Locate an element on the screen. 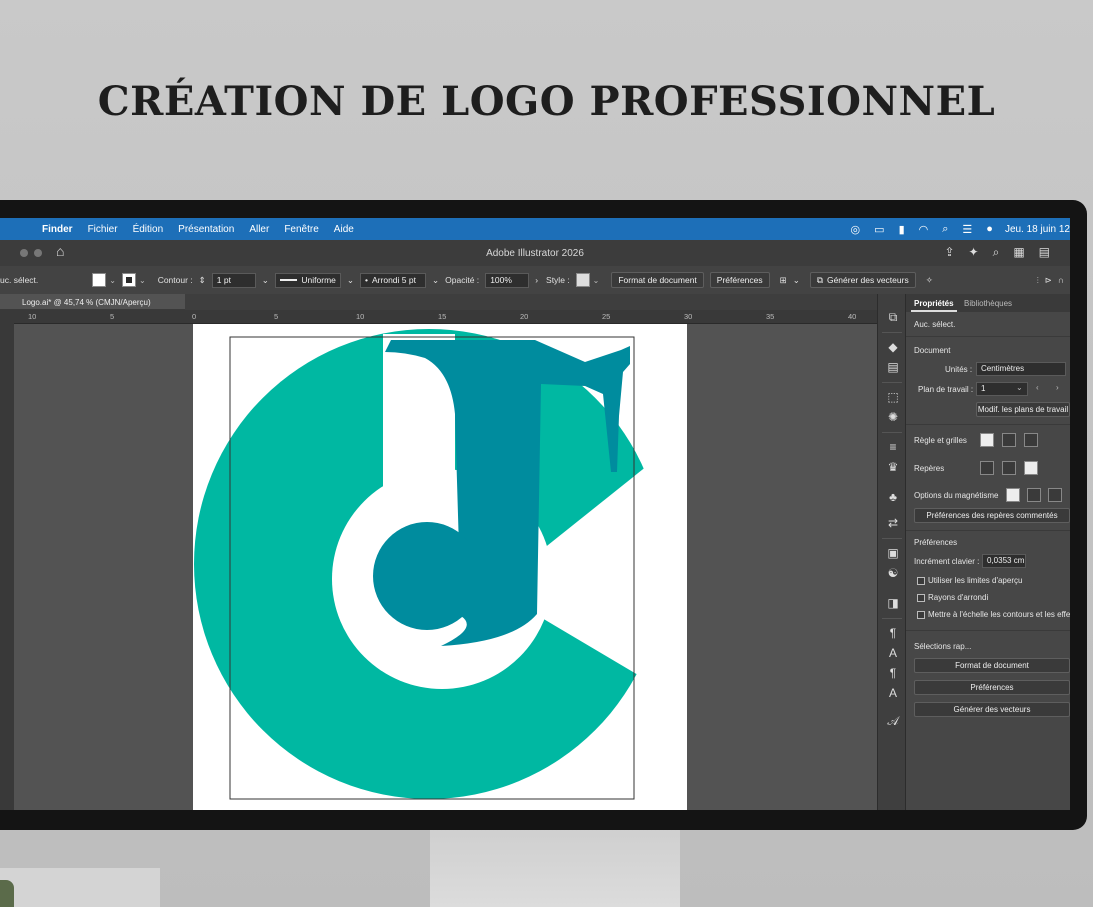 The image size is (1093, 907). symbols-icon: ♣ is located at coordinates (893, 497).